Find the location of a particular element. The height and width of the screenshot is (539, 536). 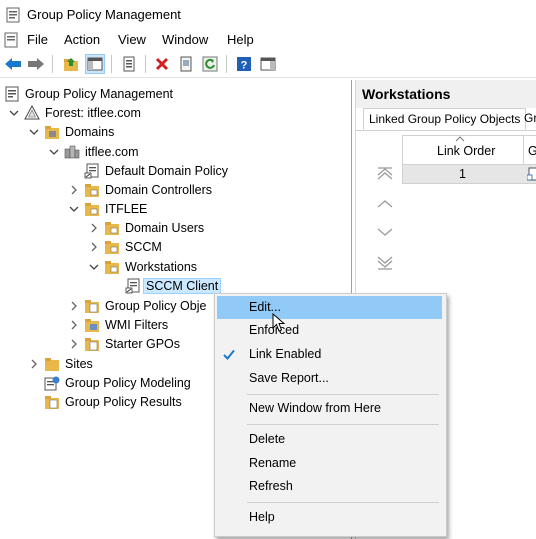

back-button is located at coordinates (13, 64).